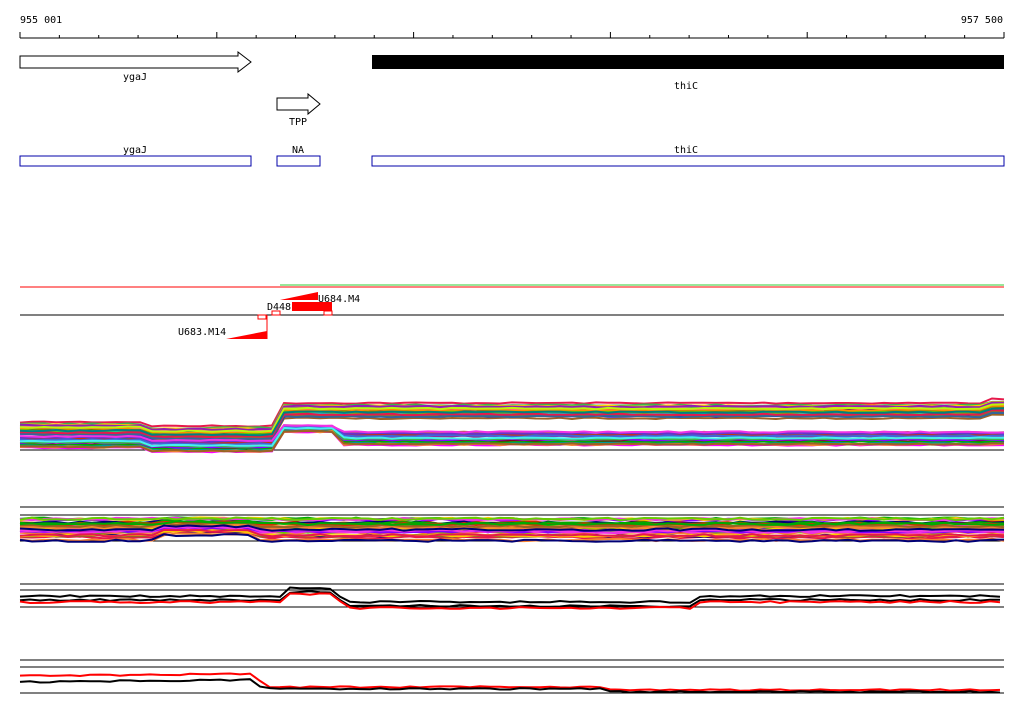 This screenshot has height=714, width=1024. Describe the element at coordinates (262, 317) in the screenshot. I see `probe-marker-D448-left` at that location.